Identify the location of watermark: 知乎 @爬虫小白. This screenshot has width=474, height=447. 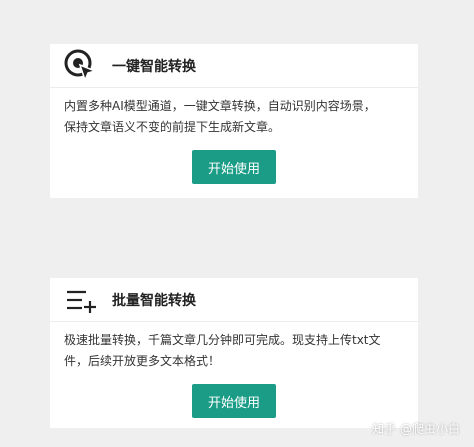
(416, 429).